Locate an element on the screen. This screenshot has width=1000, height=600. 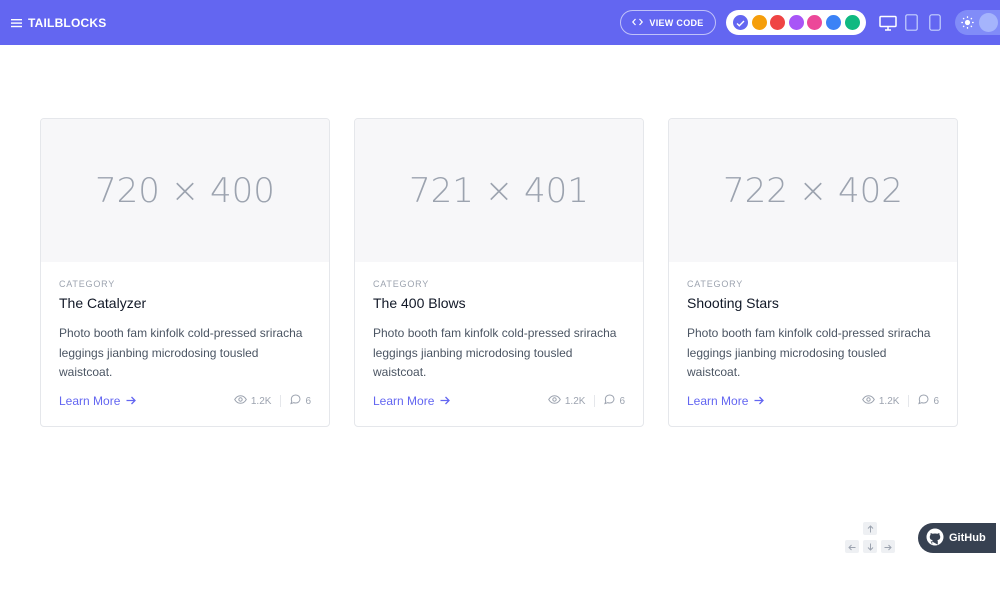
image-size-label: 720 × 400 is located at coordinates (185, 190).